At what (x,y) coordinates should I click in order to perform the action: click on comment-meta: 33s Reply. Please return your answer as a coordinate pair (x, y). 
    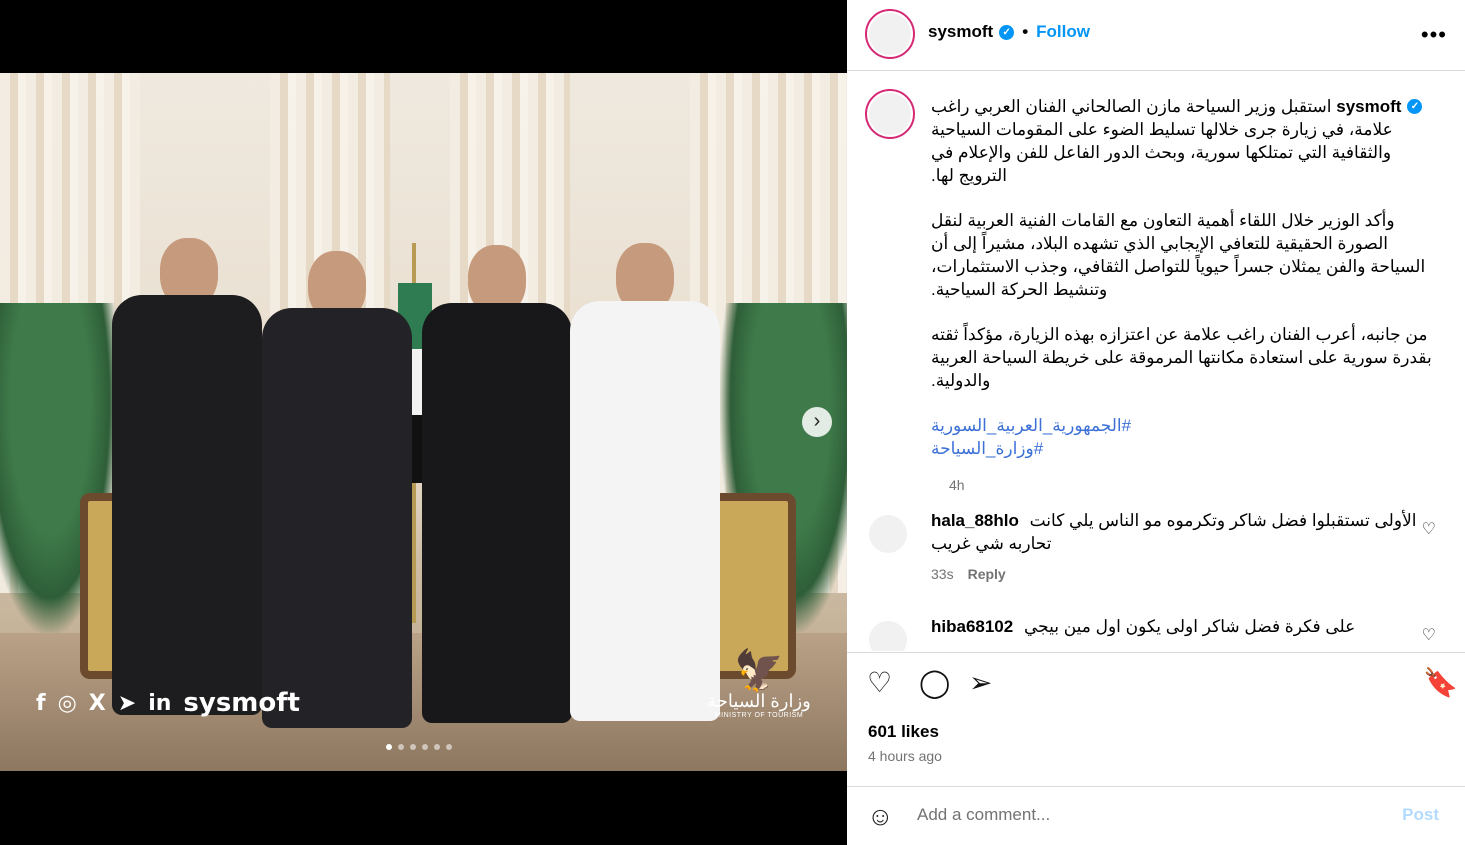
    Looking at the image, I should click on (968, 574).